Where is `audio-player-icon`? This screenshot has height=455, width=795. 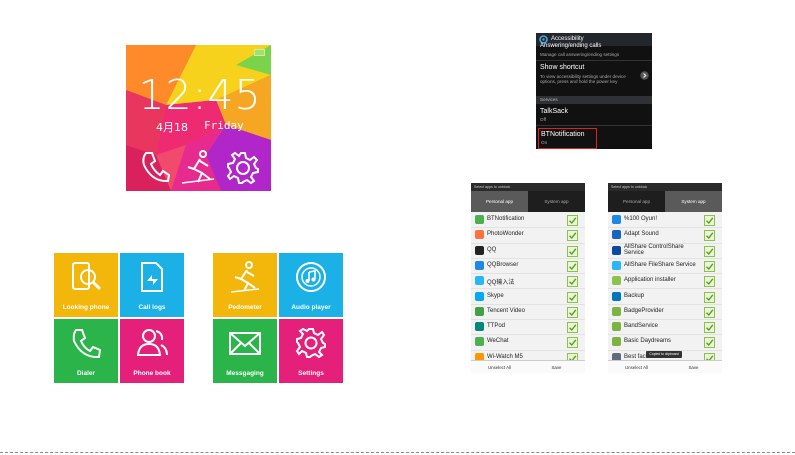 audio-player-icon is located at coordinates (311, 277).